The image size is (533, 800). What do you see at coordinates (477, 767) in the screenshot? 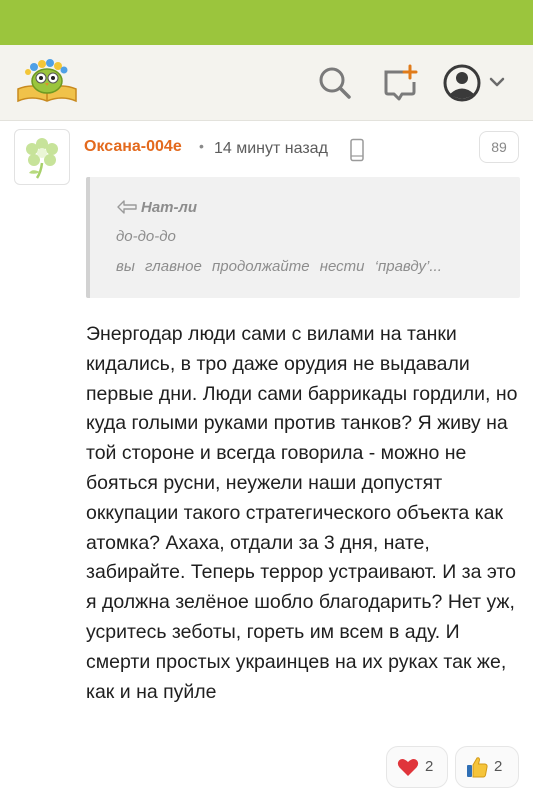
I see `thumbs-up-icon` at bounding box center [477, 767].